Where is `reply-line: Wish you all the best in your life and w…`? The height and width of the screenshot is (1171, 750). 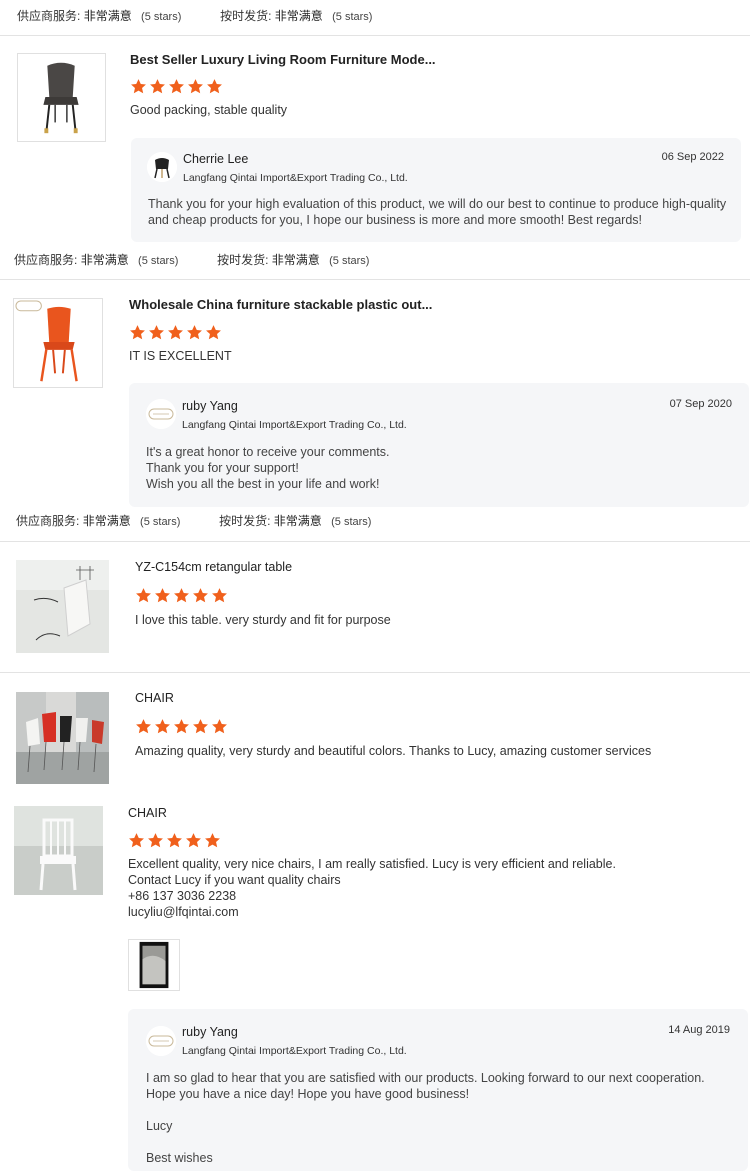 reply-line: Wish you all the best in your life and w… is located at coordinates (263, 484).